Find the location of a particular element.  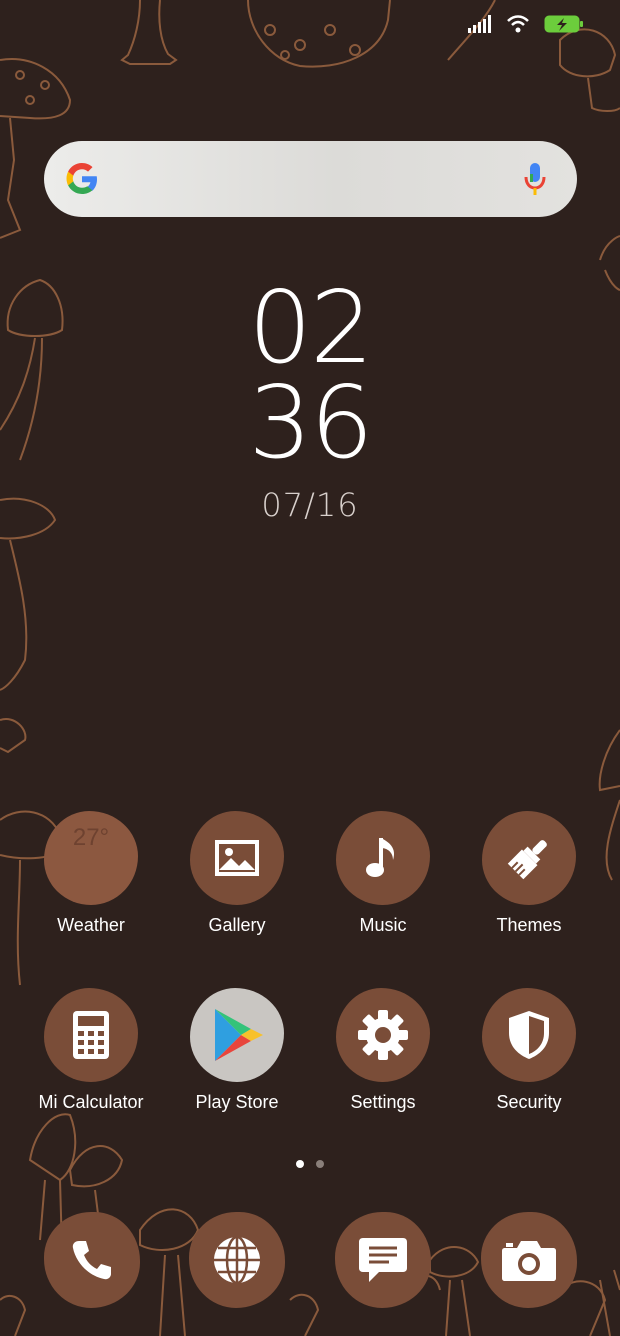

app-label: Settings is located at coordinates (383, 1102).